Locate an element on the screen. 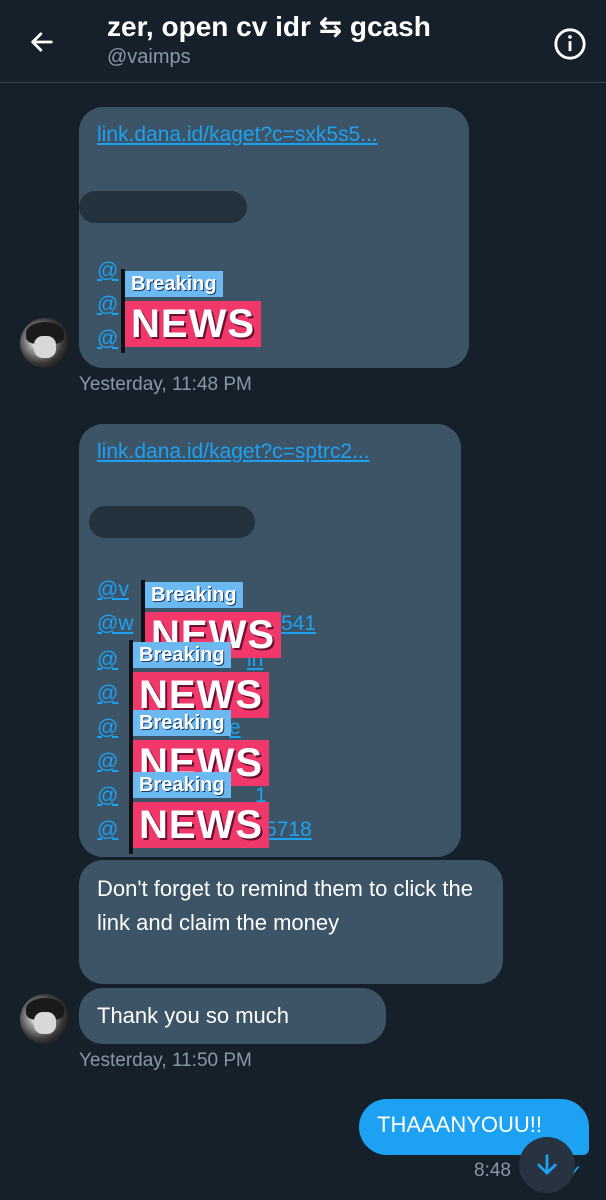 This screenshot has width=606, height=1200. sent-message-time: 8:48 is located at coordinates (492, 1170).